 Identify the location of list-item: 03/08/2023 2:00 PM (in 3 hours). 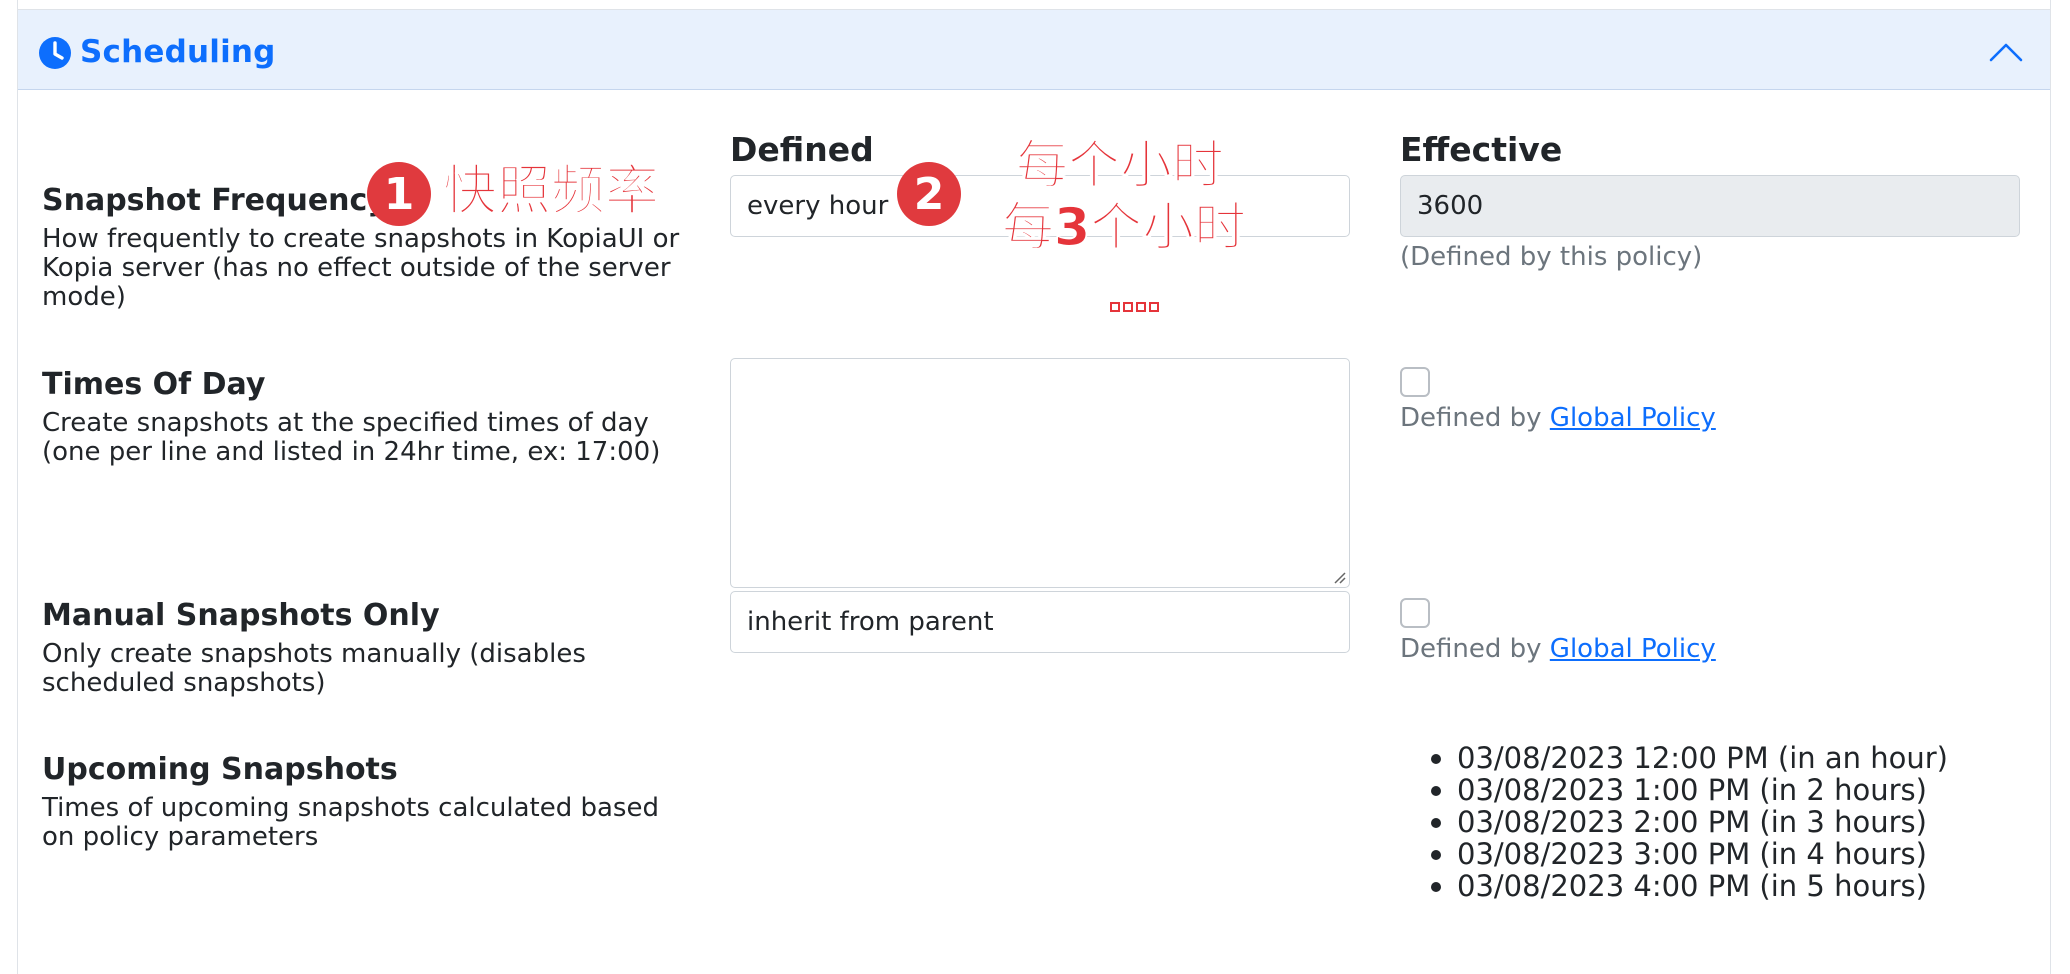
(1678, 822).